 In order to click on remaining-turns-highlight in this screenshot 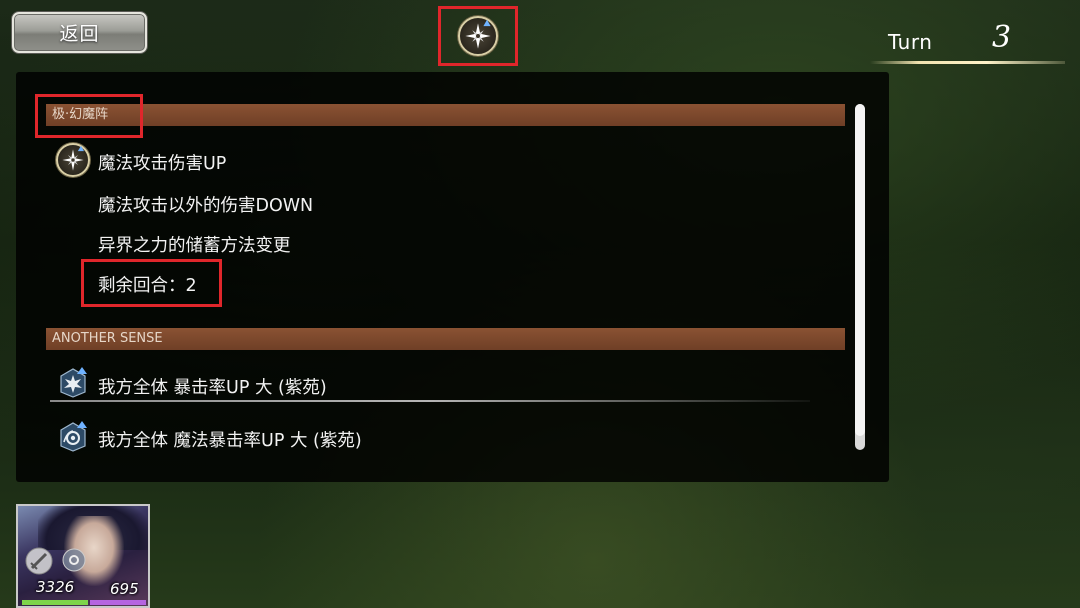, I will do `click(151, 283)`.